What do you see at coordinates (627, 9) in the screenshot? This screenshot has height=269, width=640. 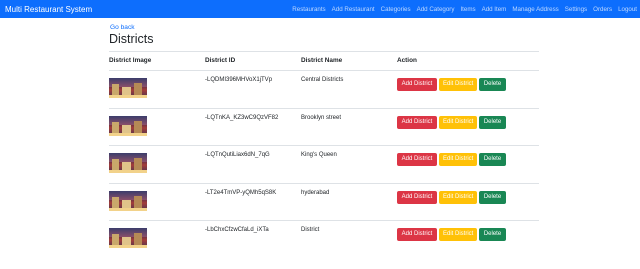 I see `nav-link-logout: Logout` at bounding box center [627, 9].